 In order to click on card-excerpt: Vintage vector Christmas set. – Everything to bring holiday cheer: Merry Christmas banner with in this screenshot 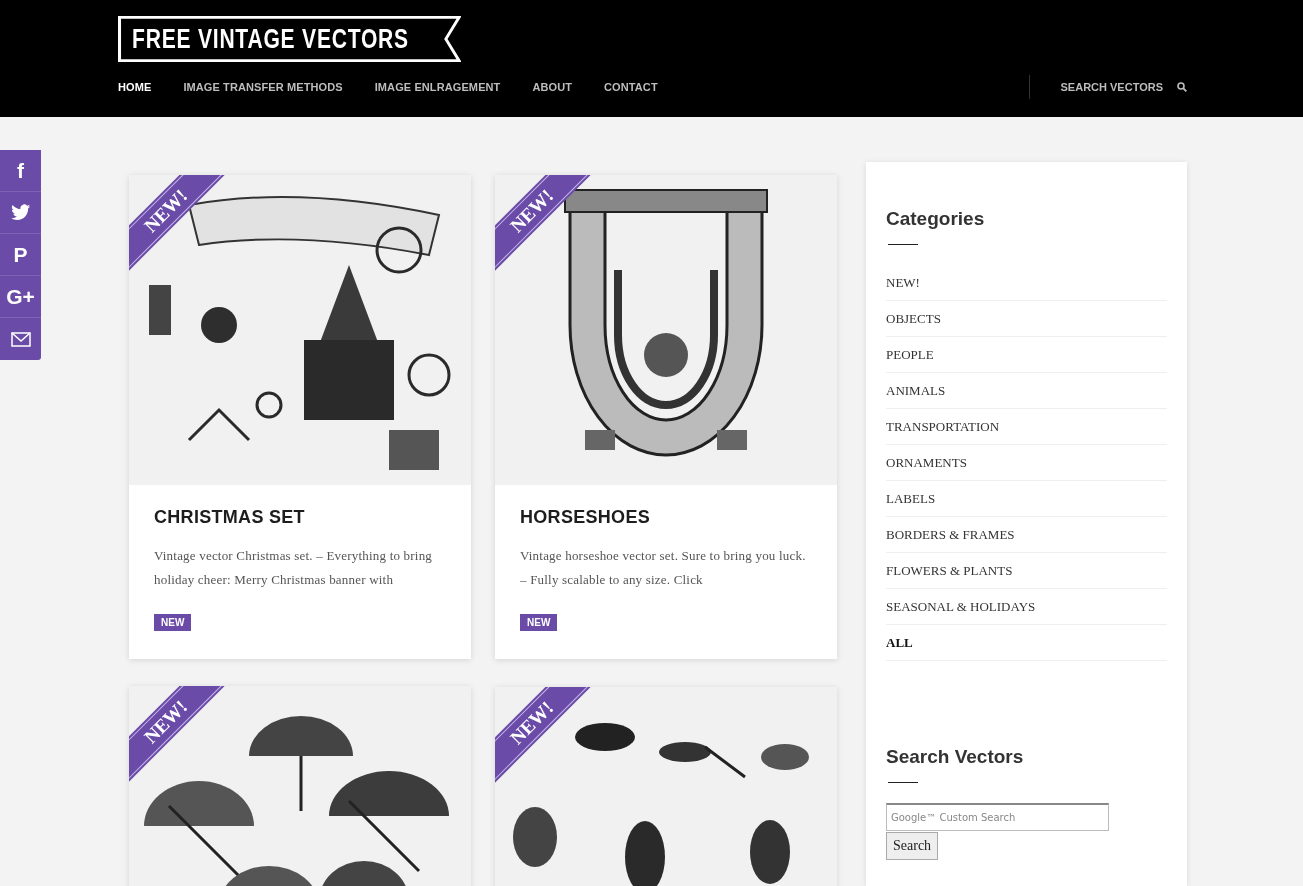, I will do `click(294, 568)`.